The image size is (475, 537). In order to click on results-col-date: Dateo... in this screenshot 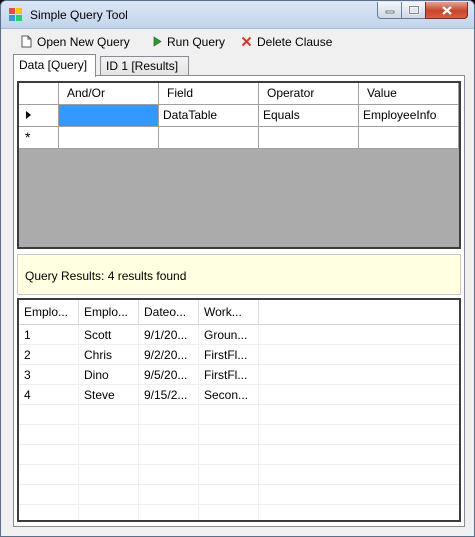, I will do `click(169, 312)`.